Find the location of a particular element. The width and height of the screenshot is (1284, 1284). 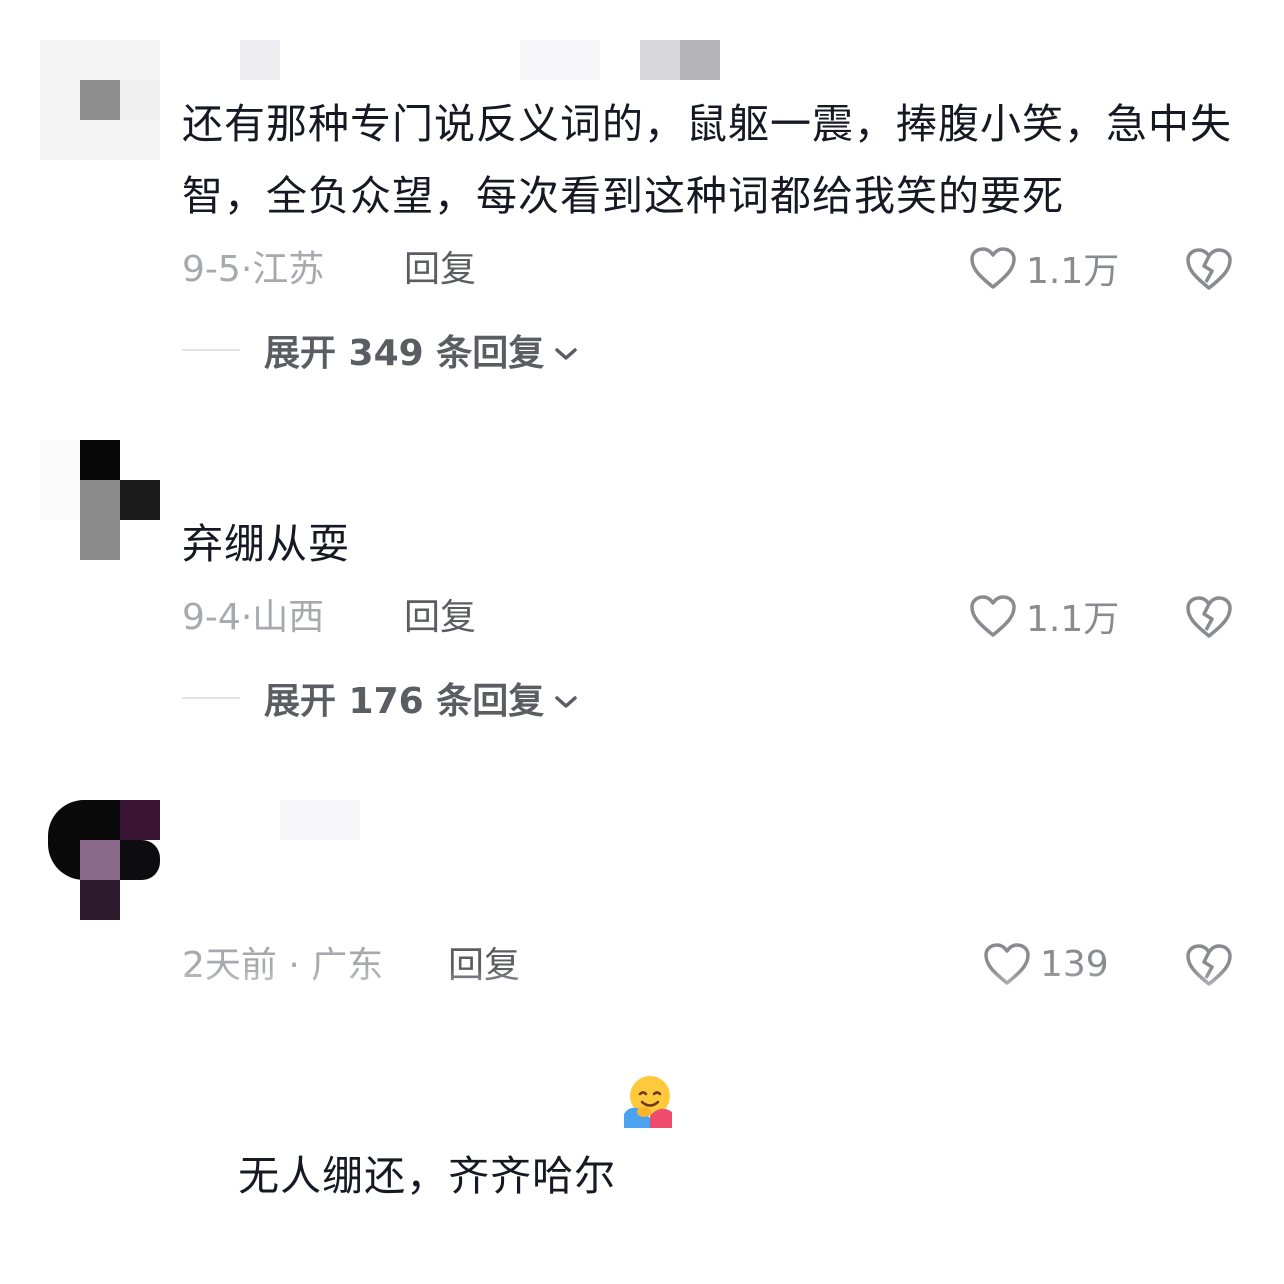

comment-text-content: 无人绷还，齐齐哈尔 is located at coordinates (427, 1176).